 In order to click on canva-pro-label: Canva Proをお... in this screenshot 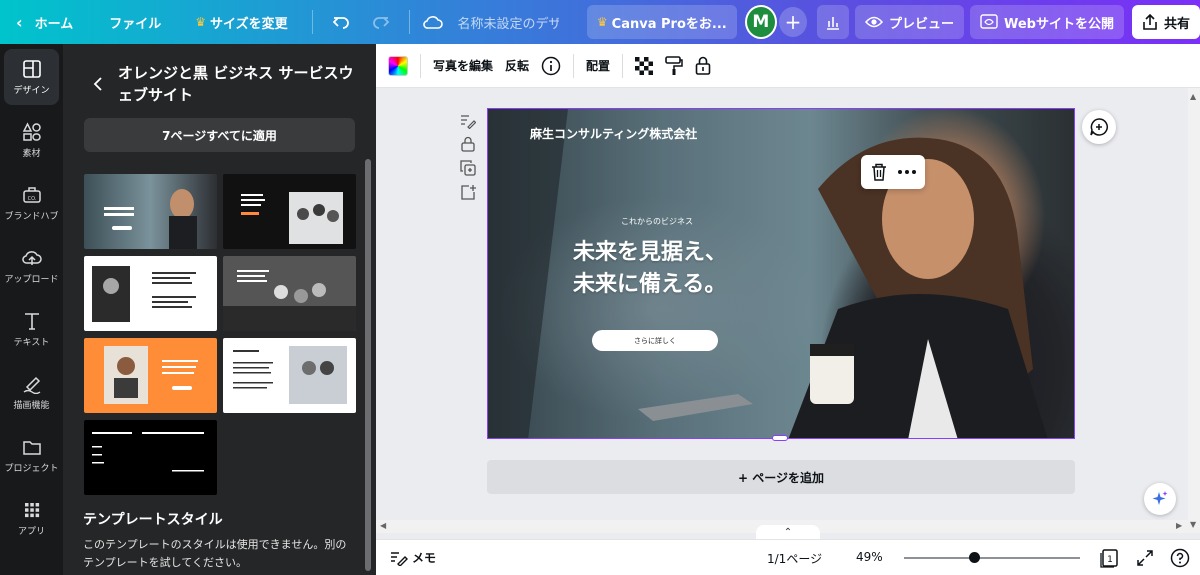, I will do `click(669, 24)`.